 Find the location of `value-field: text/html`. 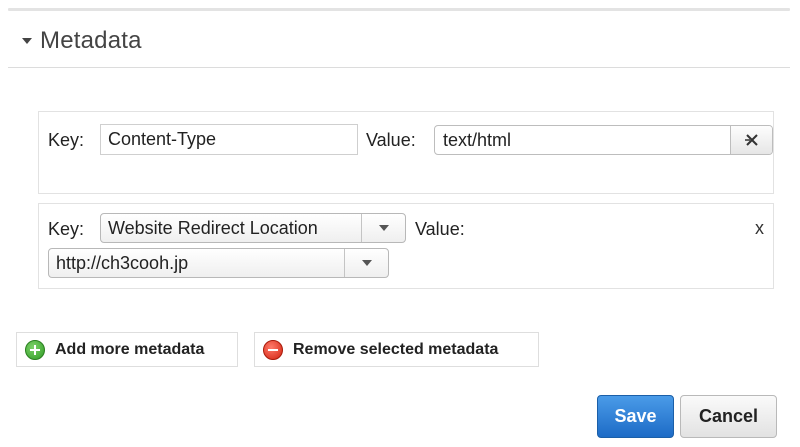

value-field: text/html is located at coordinates (603, 140).